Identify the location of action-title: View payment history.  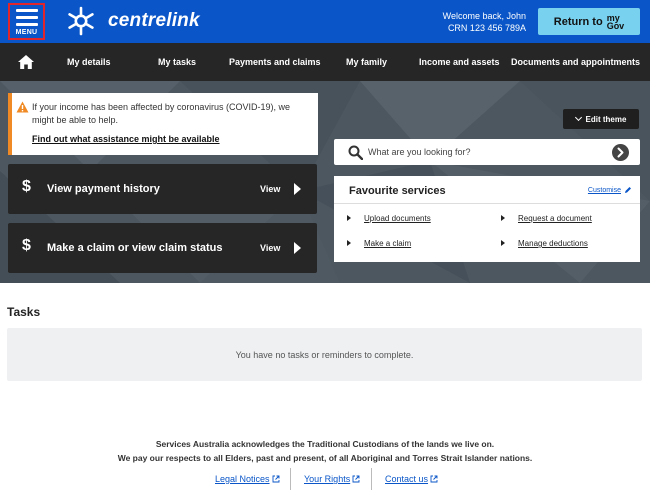
(103, 189).